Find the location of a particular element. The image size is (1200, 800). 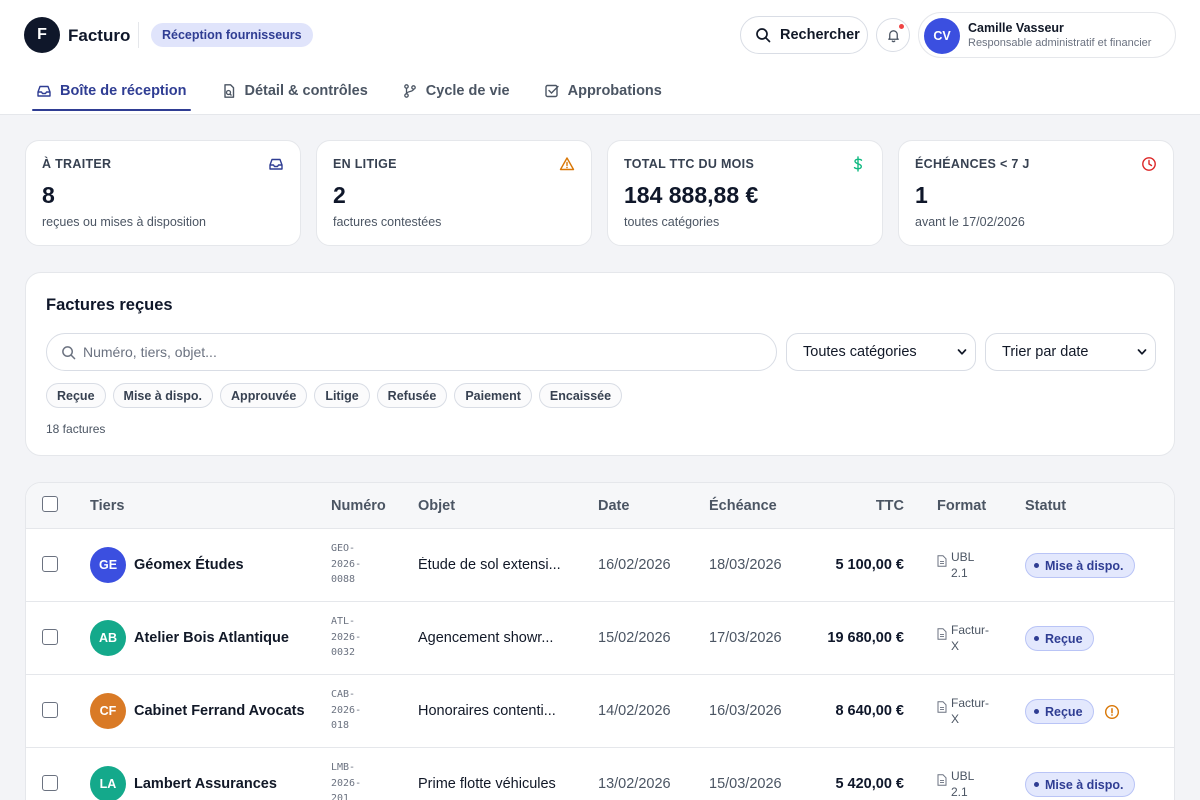

app-logo: F is located at coordinates (42, 35).